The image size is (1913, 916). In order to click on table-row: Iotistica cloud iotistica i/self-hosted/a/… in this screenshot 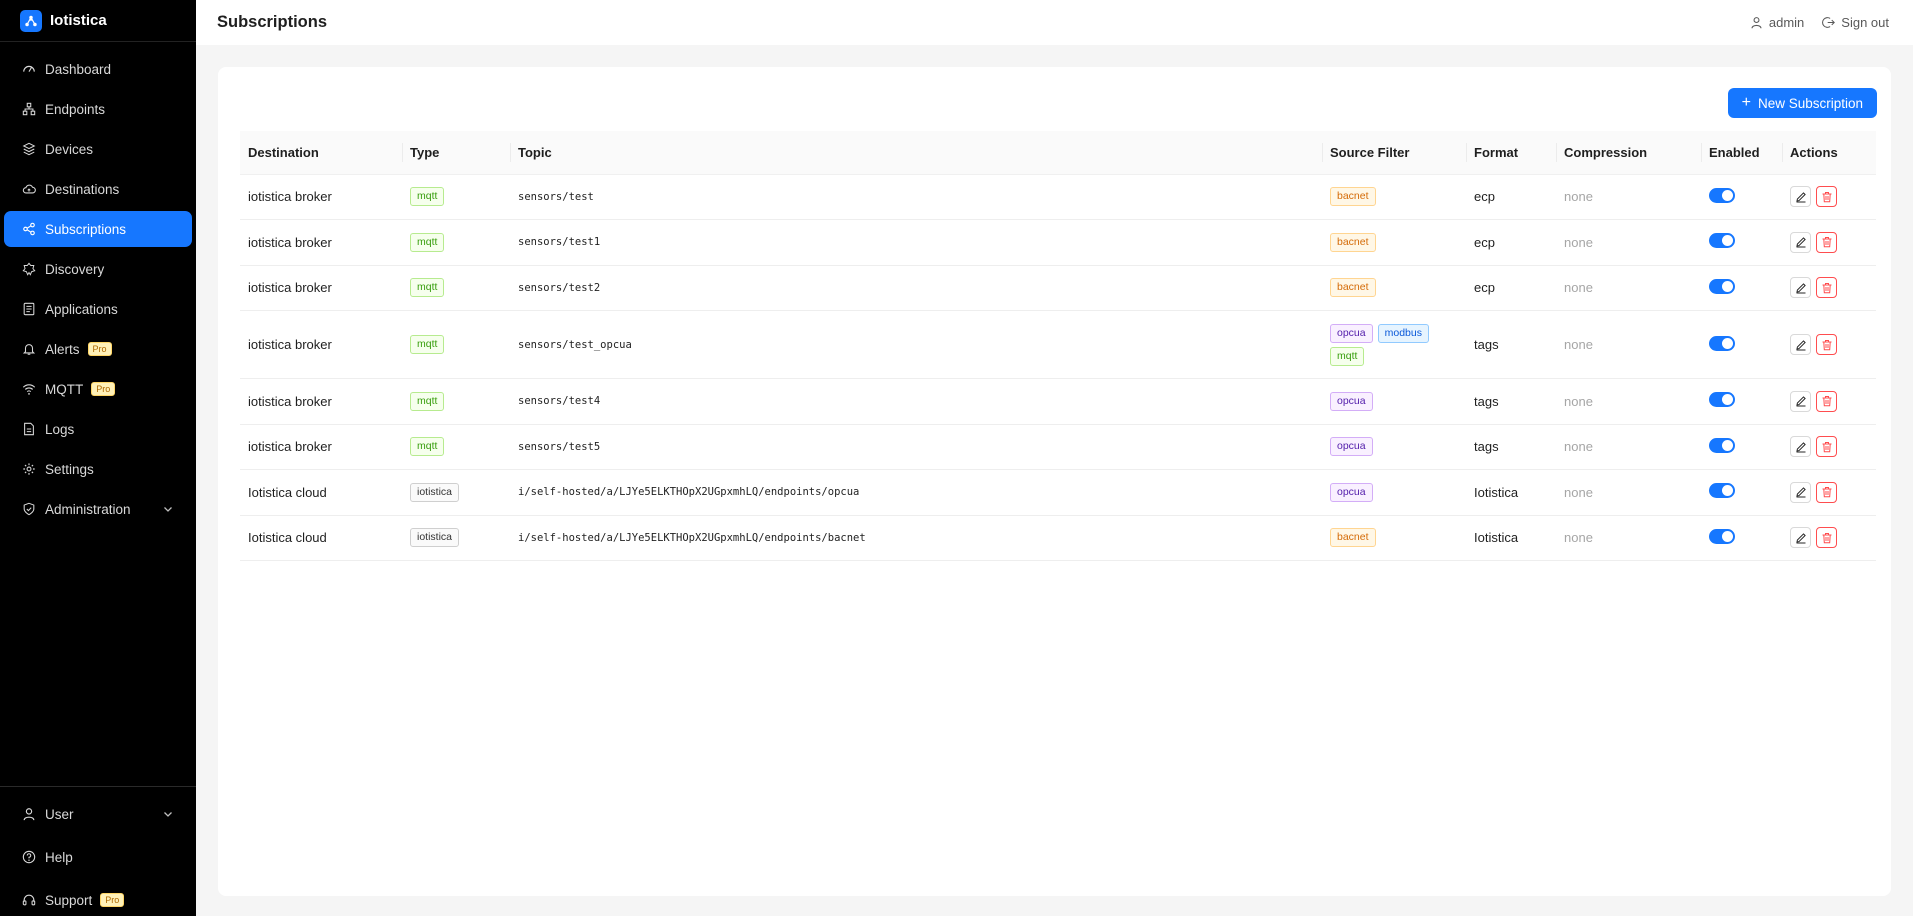, I will do `click(1058, 538)`.